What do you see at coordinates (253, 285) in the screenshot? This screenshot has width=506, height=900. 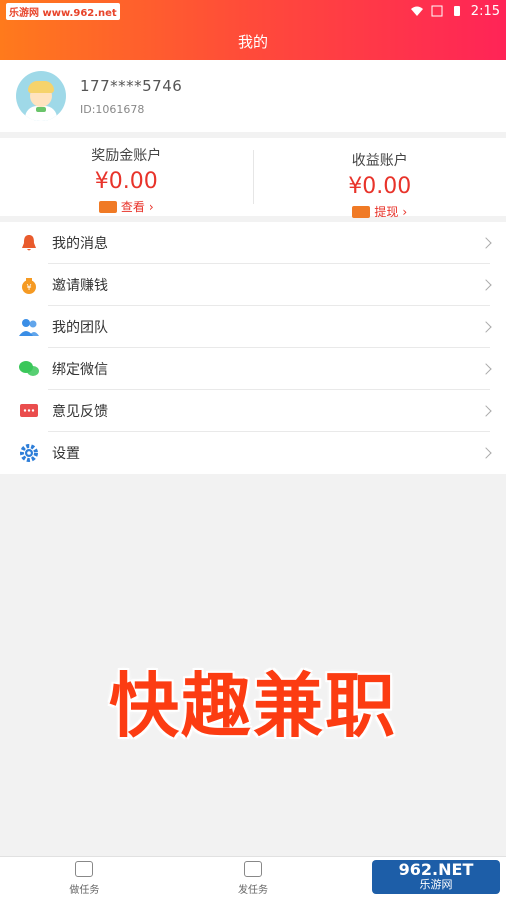 I see `menu-item-invite: ¥ 邀请赚钱` at bounding box center [253, 285].